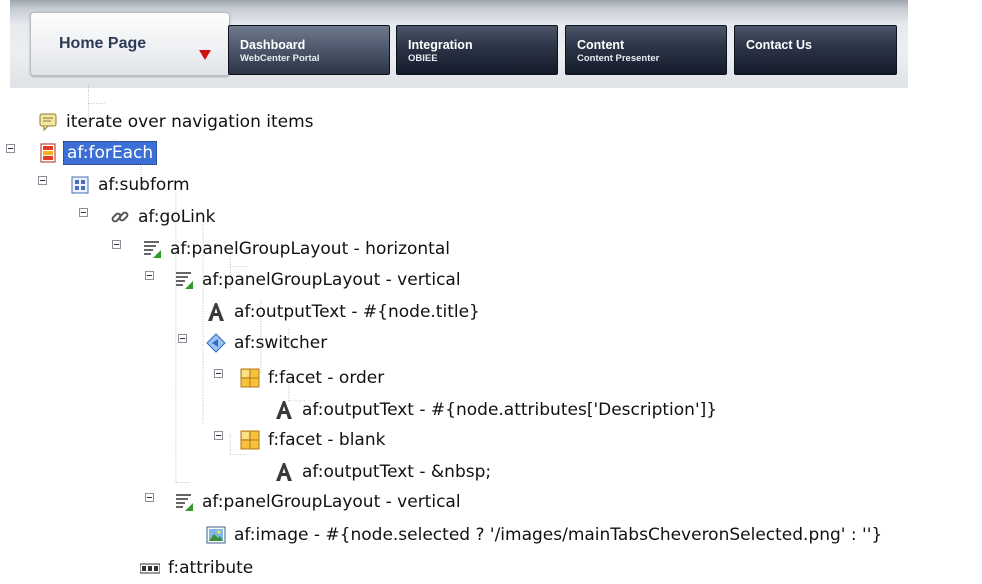 The height and width of the screenshot is (584, 982). Describe the element at coordinates (48, 153) in the screenshot. I see `for-each-icon` at that location.